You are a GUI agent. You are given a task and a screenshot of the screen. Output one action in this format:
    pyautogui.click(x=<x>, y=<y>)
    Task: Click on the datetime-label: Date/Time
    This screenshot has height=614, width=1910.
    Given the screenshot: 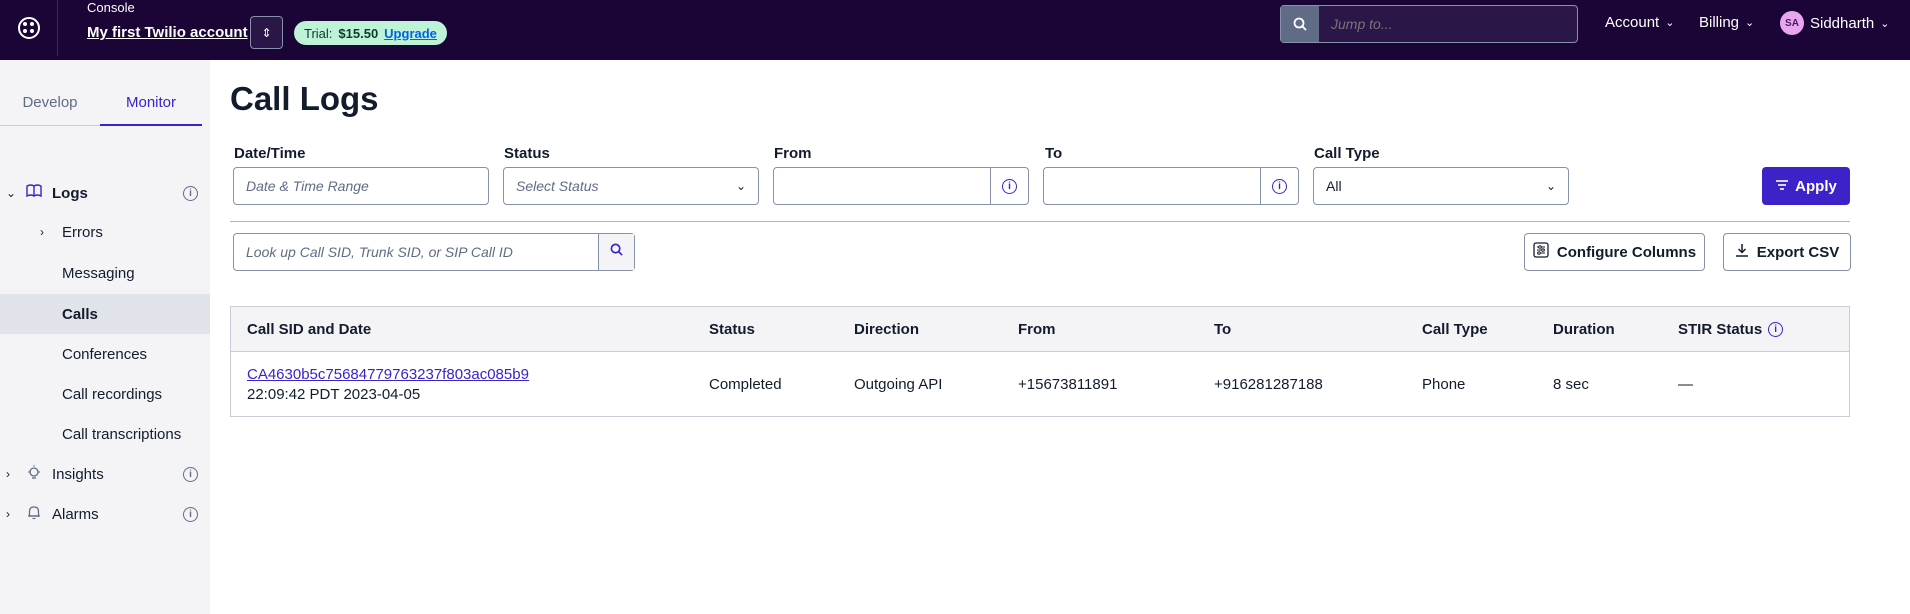 What is the action you would take?
    pyautogui.click(x=270, y=153)
    